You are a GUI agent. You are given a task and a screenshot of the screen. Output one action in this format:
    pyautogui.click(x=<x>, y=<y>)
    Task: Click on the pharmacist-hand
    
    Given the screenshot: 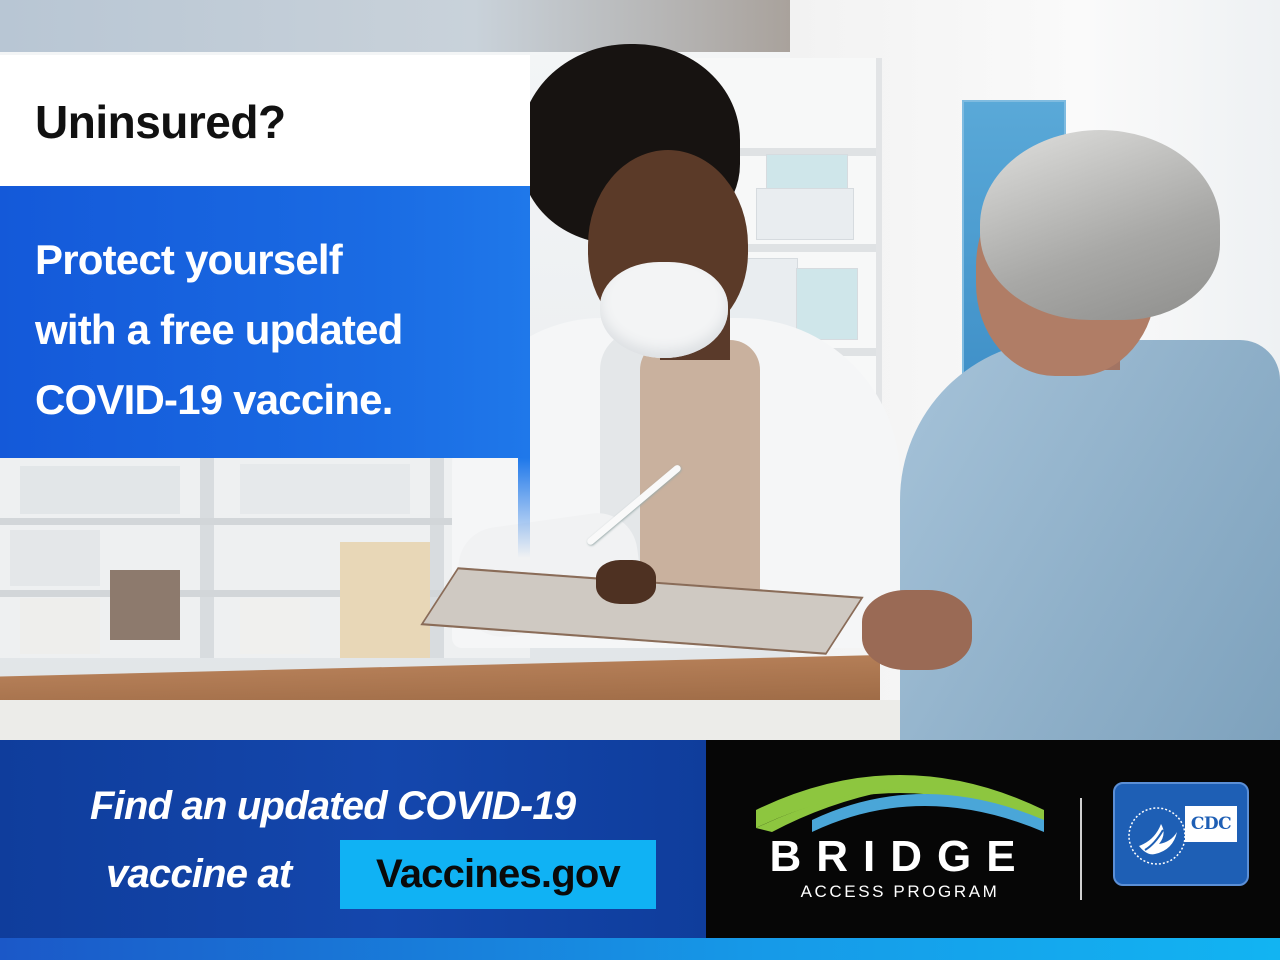 What is the action you would take?
    pyautogui.click(x=626, y=582)
    